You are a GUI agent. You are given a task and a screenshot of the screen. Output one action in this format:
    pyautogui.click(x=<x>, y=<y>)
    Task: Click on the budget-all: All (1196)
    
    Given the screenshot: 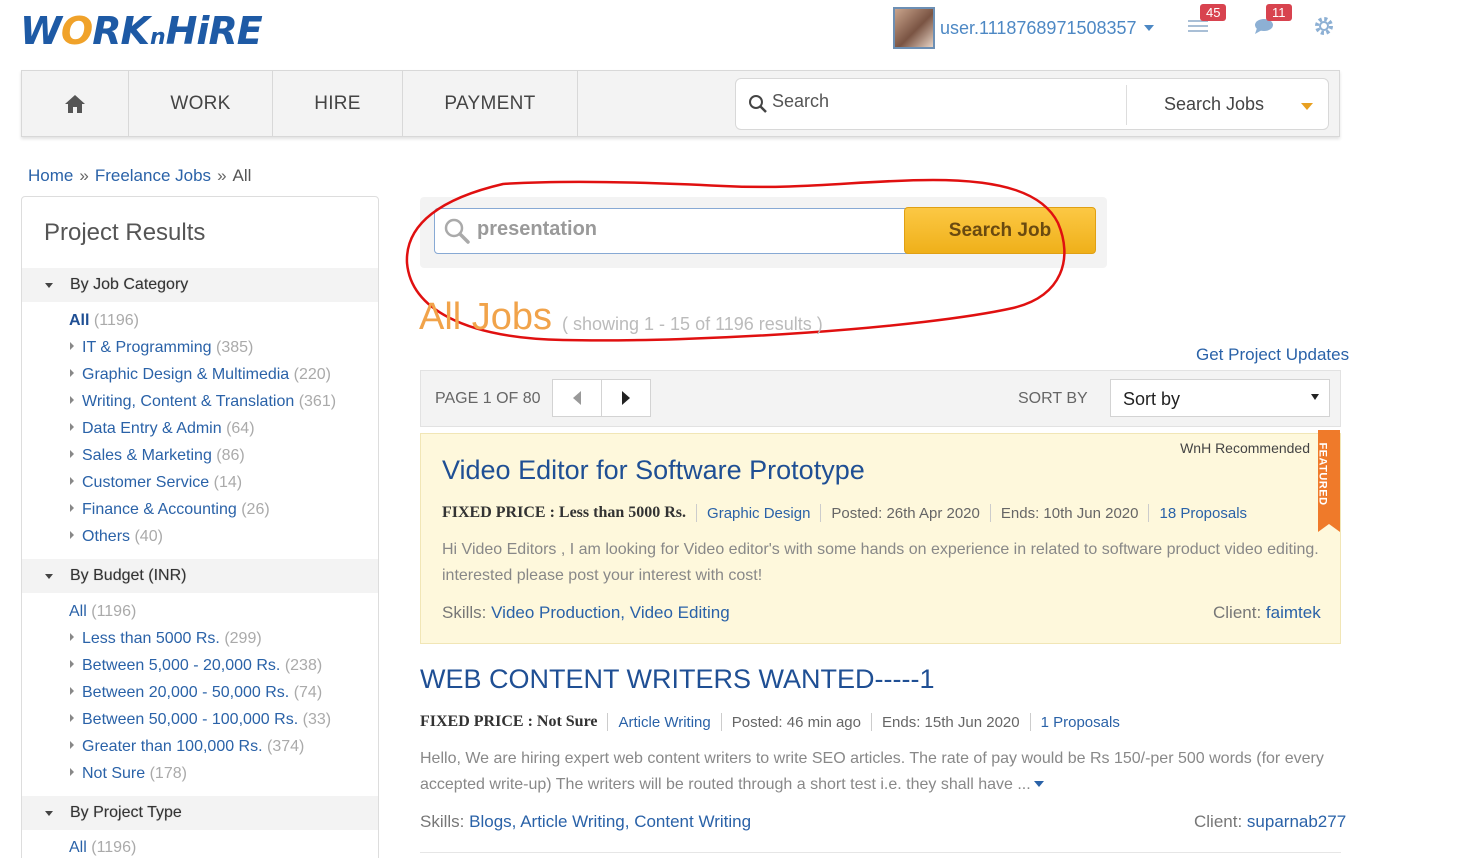 What is the action you would take?
    pyautogui.click(x=102, y=612)
    